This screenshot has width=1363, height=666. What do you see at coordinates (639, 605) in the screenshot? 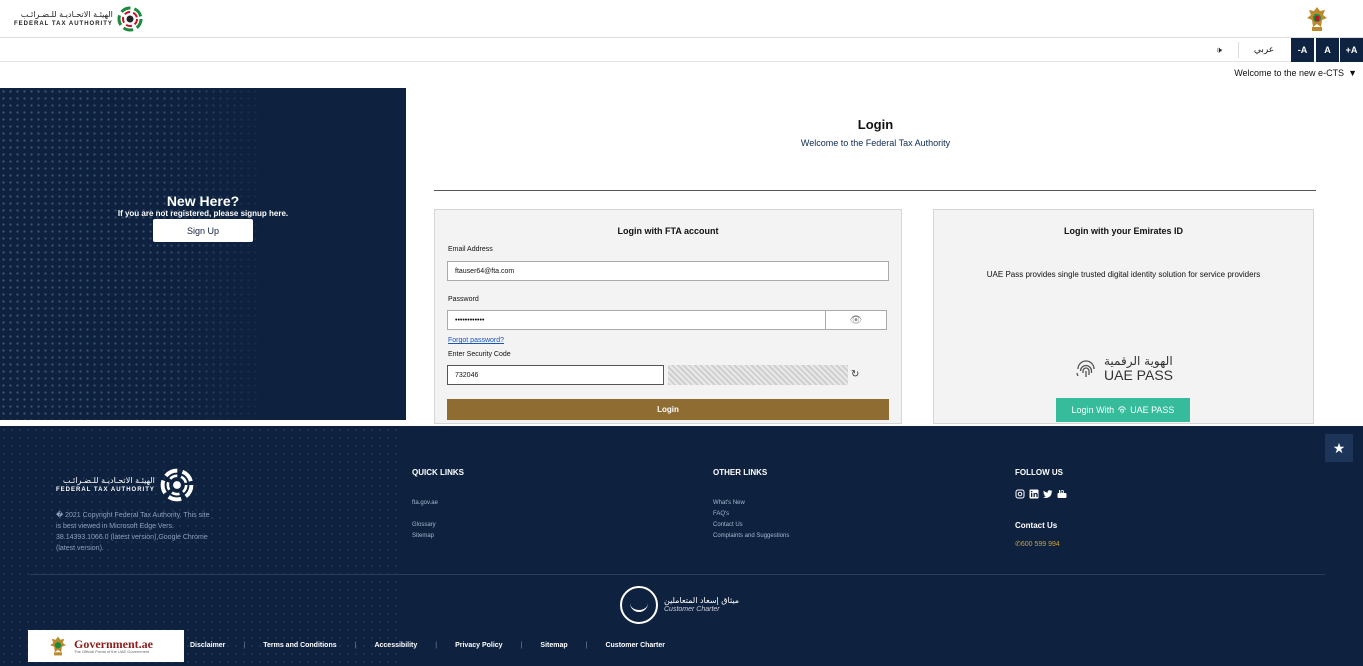
I see `smile-icon` at bounding box center [639, 605].